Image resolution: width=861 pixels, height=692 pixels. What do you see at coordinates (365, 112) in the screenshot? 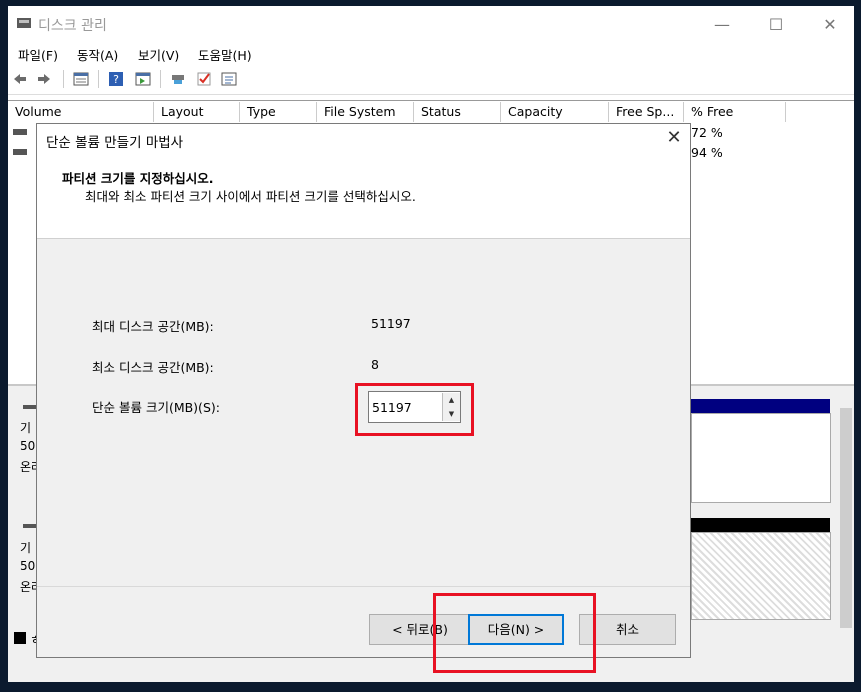
I see `column-file-system: File System` at bounding box center [365, 112].